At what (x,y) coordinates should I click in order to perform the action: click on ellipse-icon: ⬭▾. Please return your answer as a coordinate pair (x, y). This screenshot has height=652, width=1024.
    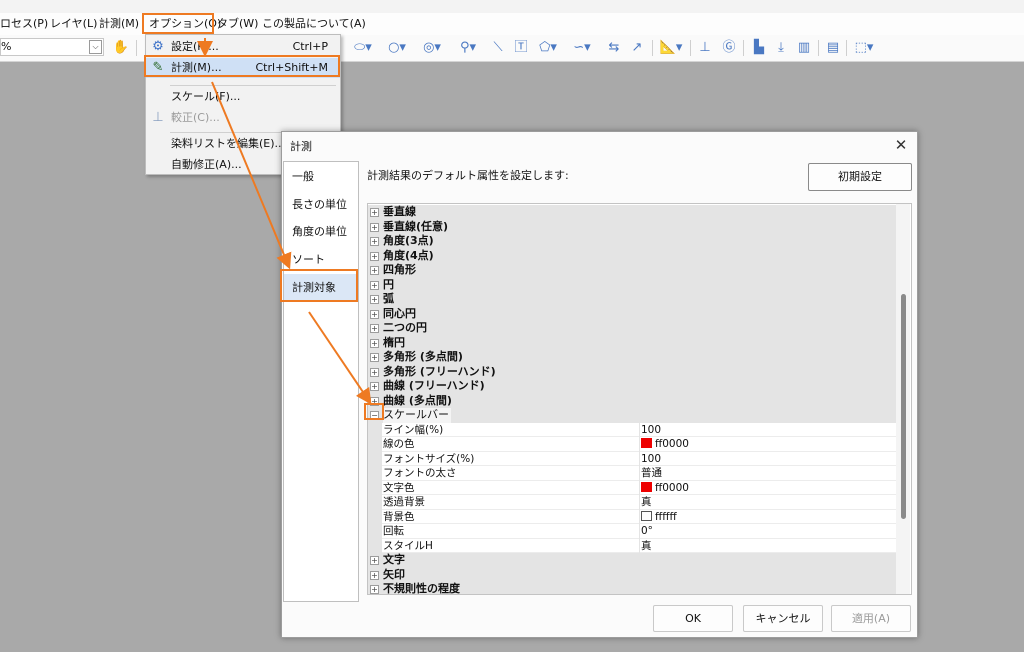
    Looking at the image, I should click on (363, 48).